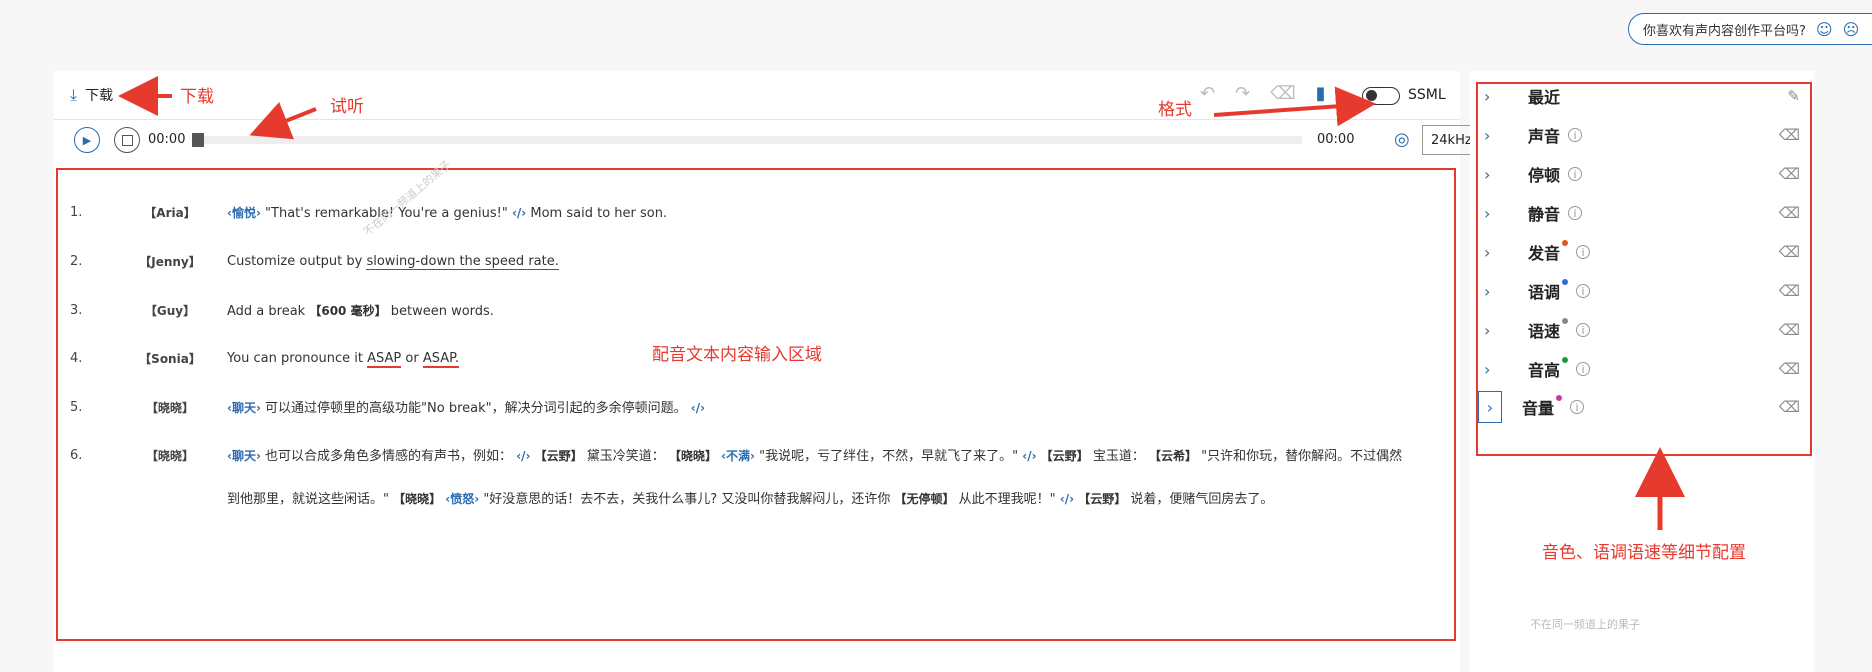 Image resolution: width=1872 pixels, height=672 pixels. Describe the element at coordinates (295, 261) in the screenshot. I see `text-segment: Customize output by` at that location.